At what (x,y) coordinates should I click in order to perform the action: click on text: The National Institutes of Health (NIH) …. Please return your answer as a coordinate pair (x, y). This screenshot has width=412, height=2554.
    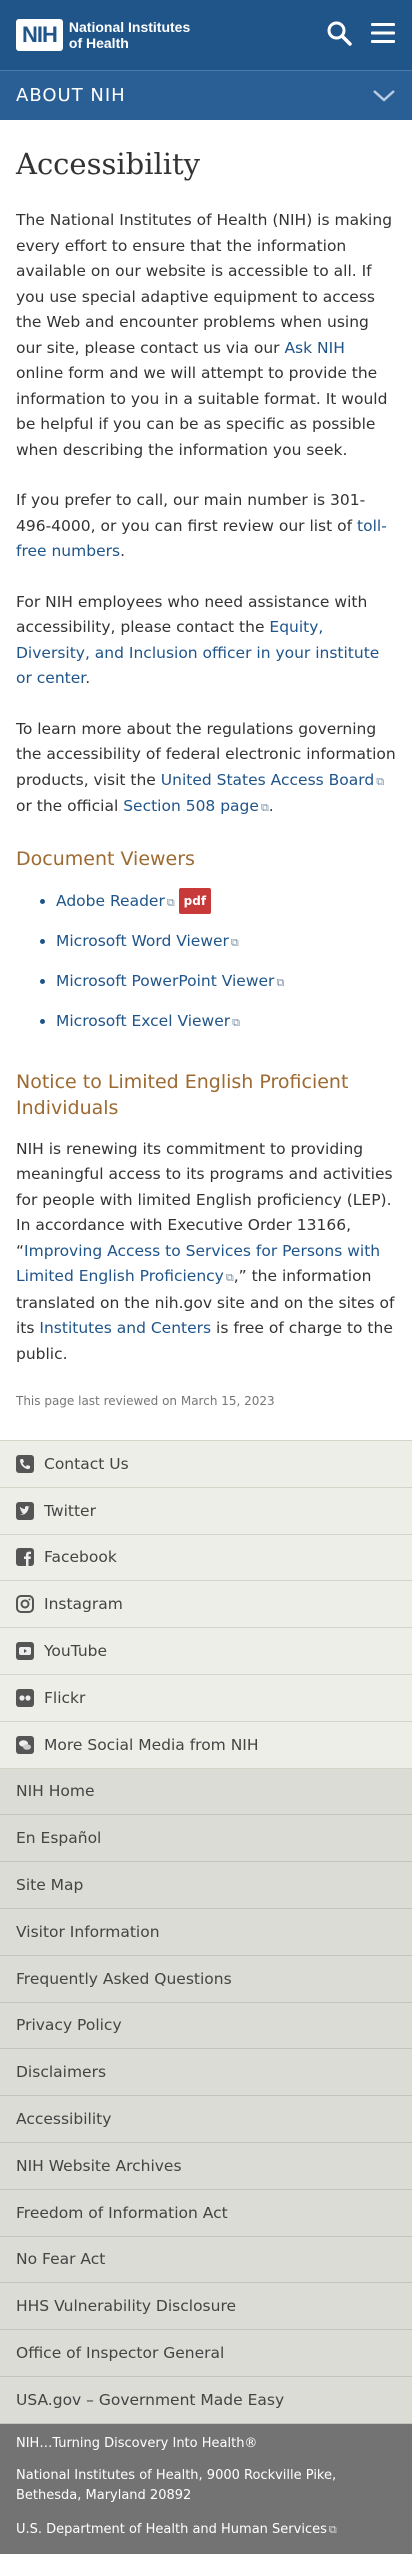
    Looking at the image, I should click on (204, 284).